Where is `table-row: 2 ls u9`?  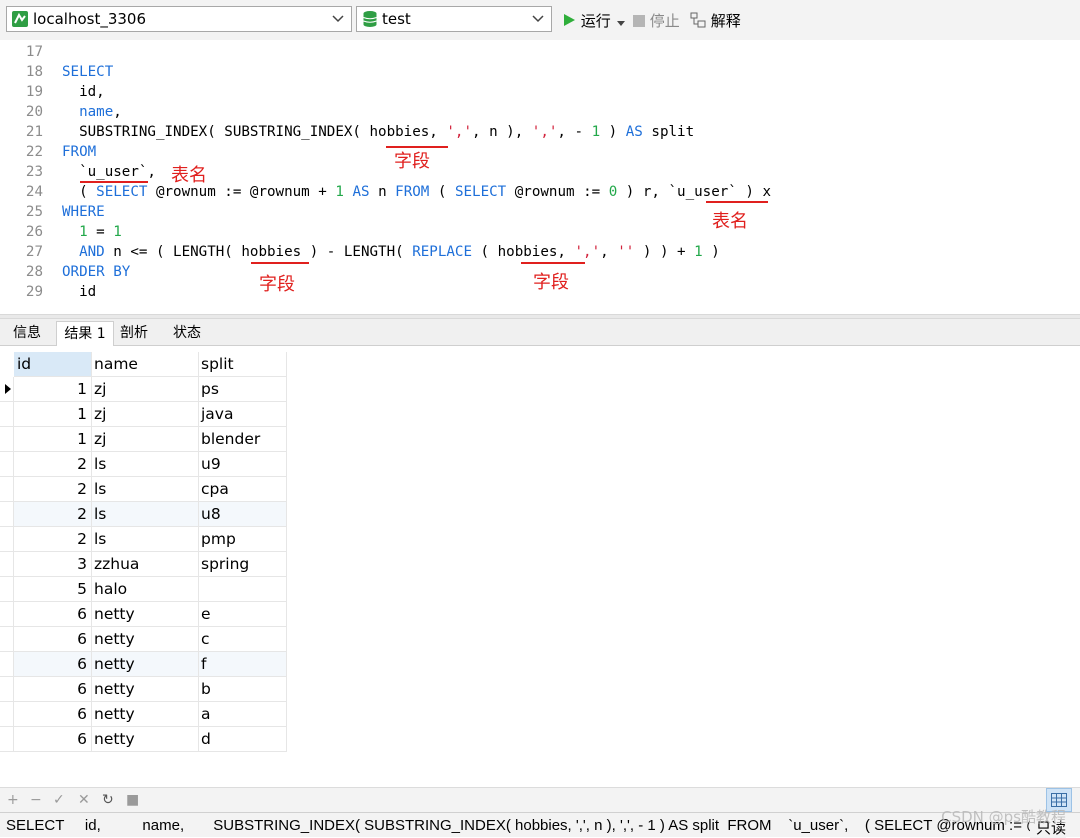
table-row: 2 ls u9 is located at coordinates (143, 464).